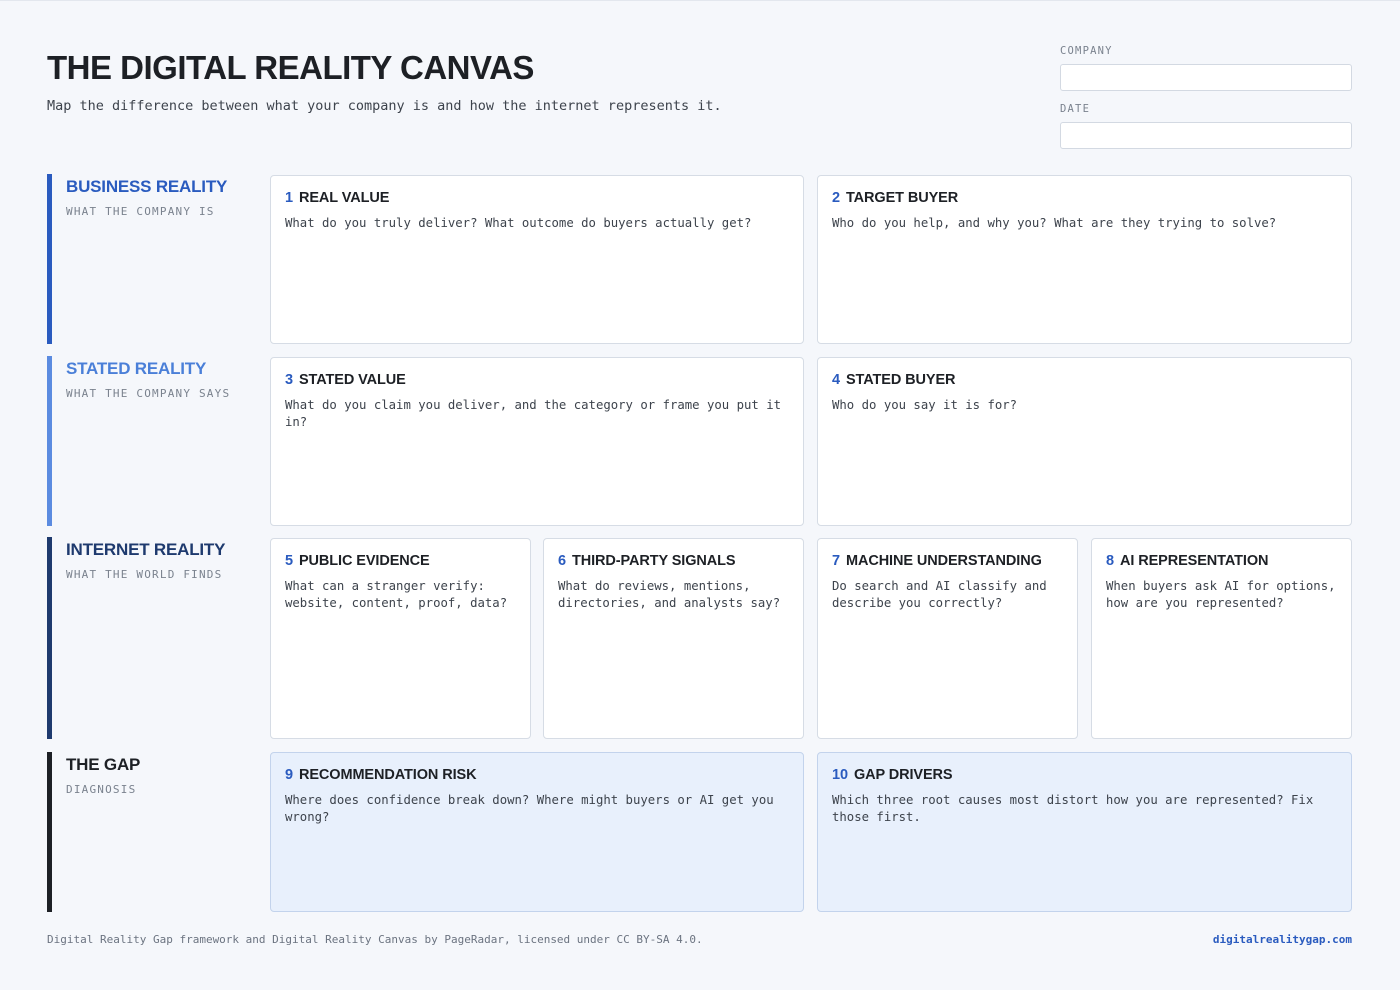 The width and height of the screenshot is (1400, 990). What do you see at coordinates (144, 574) in the screenshot?
I see `section-internet-sub: WHAT THE WORLD FINDS` at bounding box center [144, 574].